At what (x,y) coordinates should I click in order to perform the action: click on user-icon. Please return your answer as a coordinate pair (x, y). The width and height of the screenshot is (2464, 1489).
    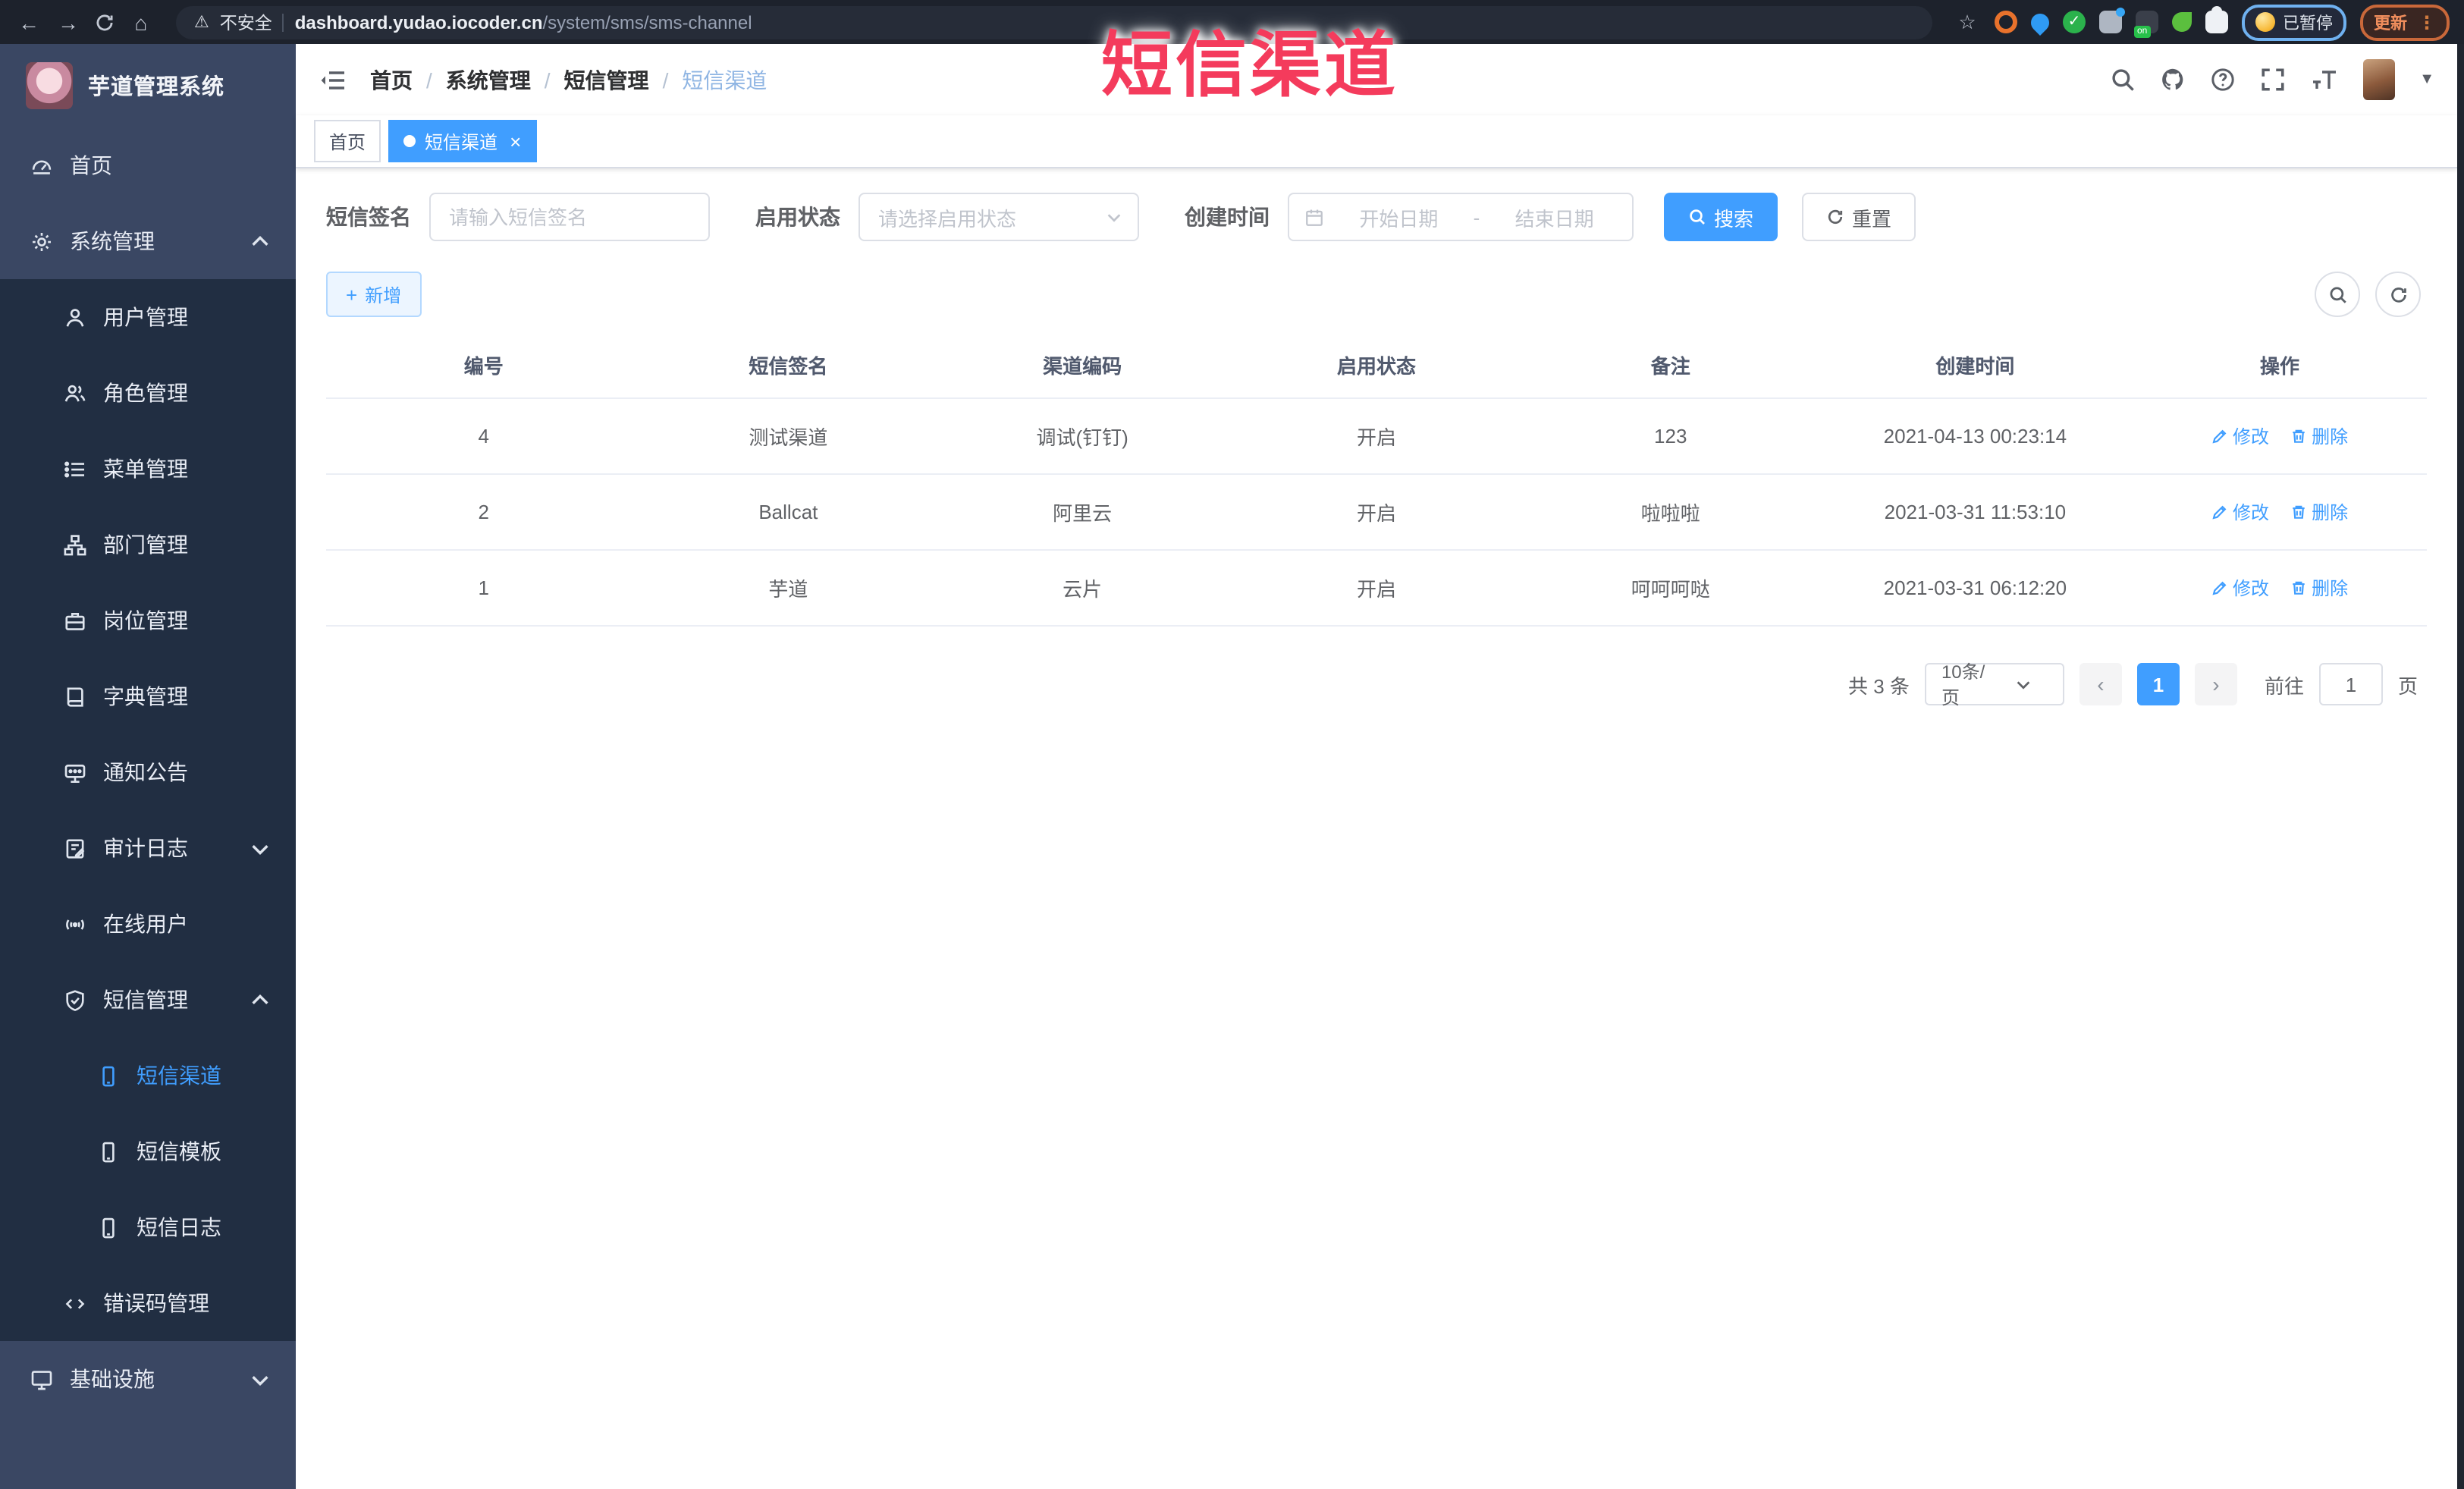
    Looking at the image, I should click on (75, 317).